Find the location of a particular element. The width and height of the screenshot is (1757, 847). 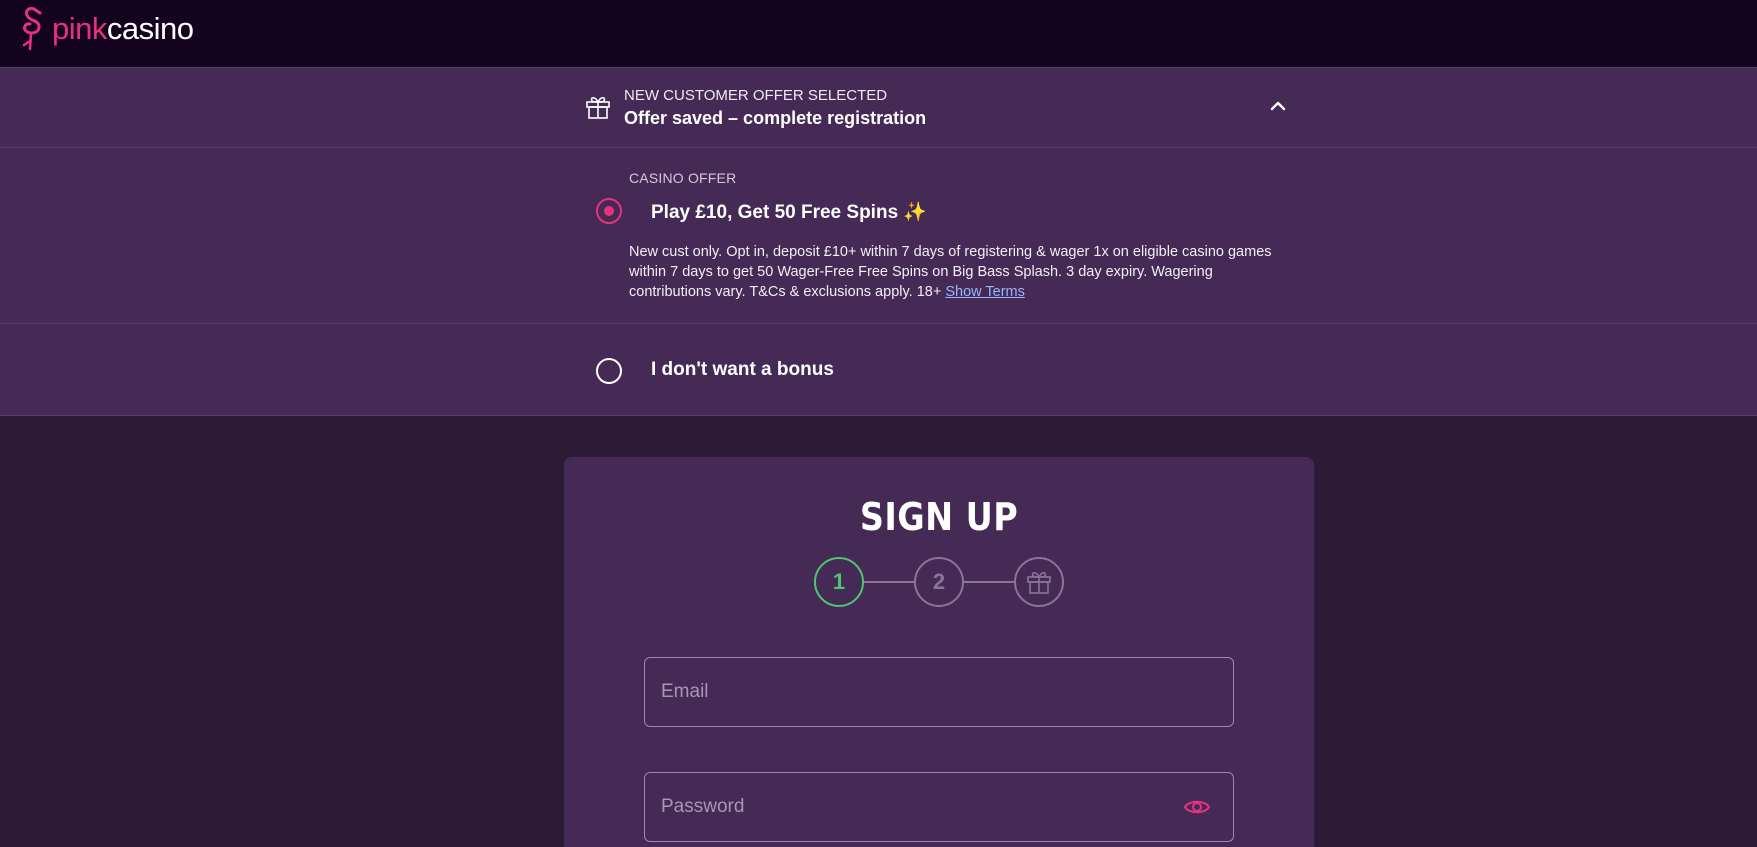

offer-kicker: NEW CUSTOMER OFFER SELECTED is located at coordinates (756, 95).